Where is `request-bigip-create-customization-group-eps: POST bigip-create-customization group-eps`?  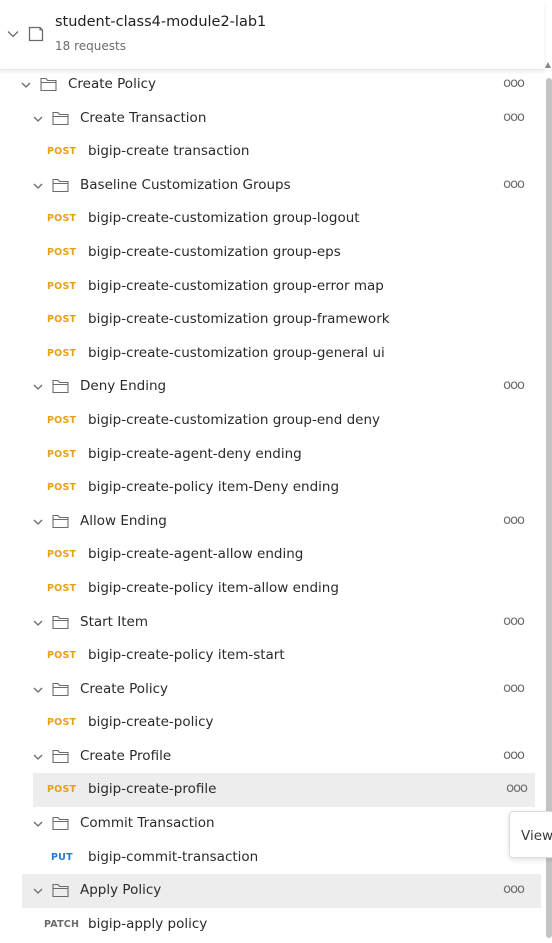
request-bigip-create-customization-group-eps: POST bigip-create-customization group-eps is located at coordinates (272, 253).